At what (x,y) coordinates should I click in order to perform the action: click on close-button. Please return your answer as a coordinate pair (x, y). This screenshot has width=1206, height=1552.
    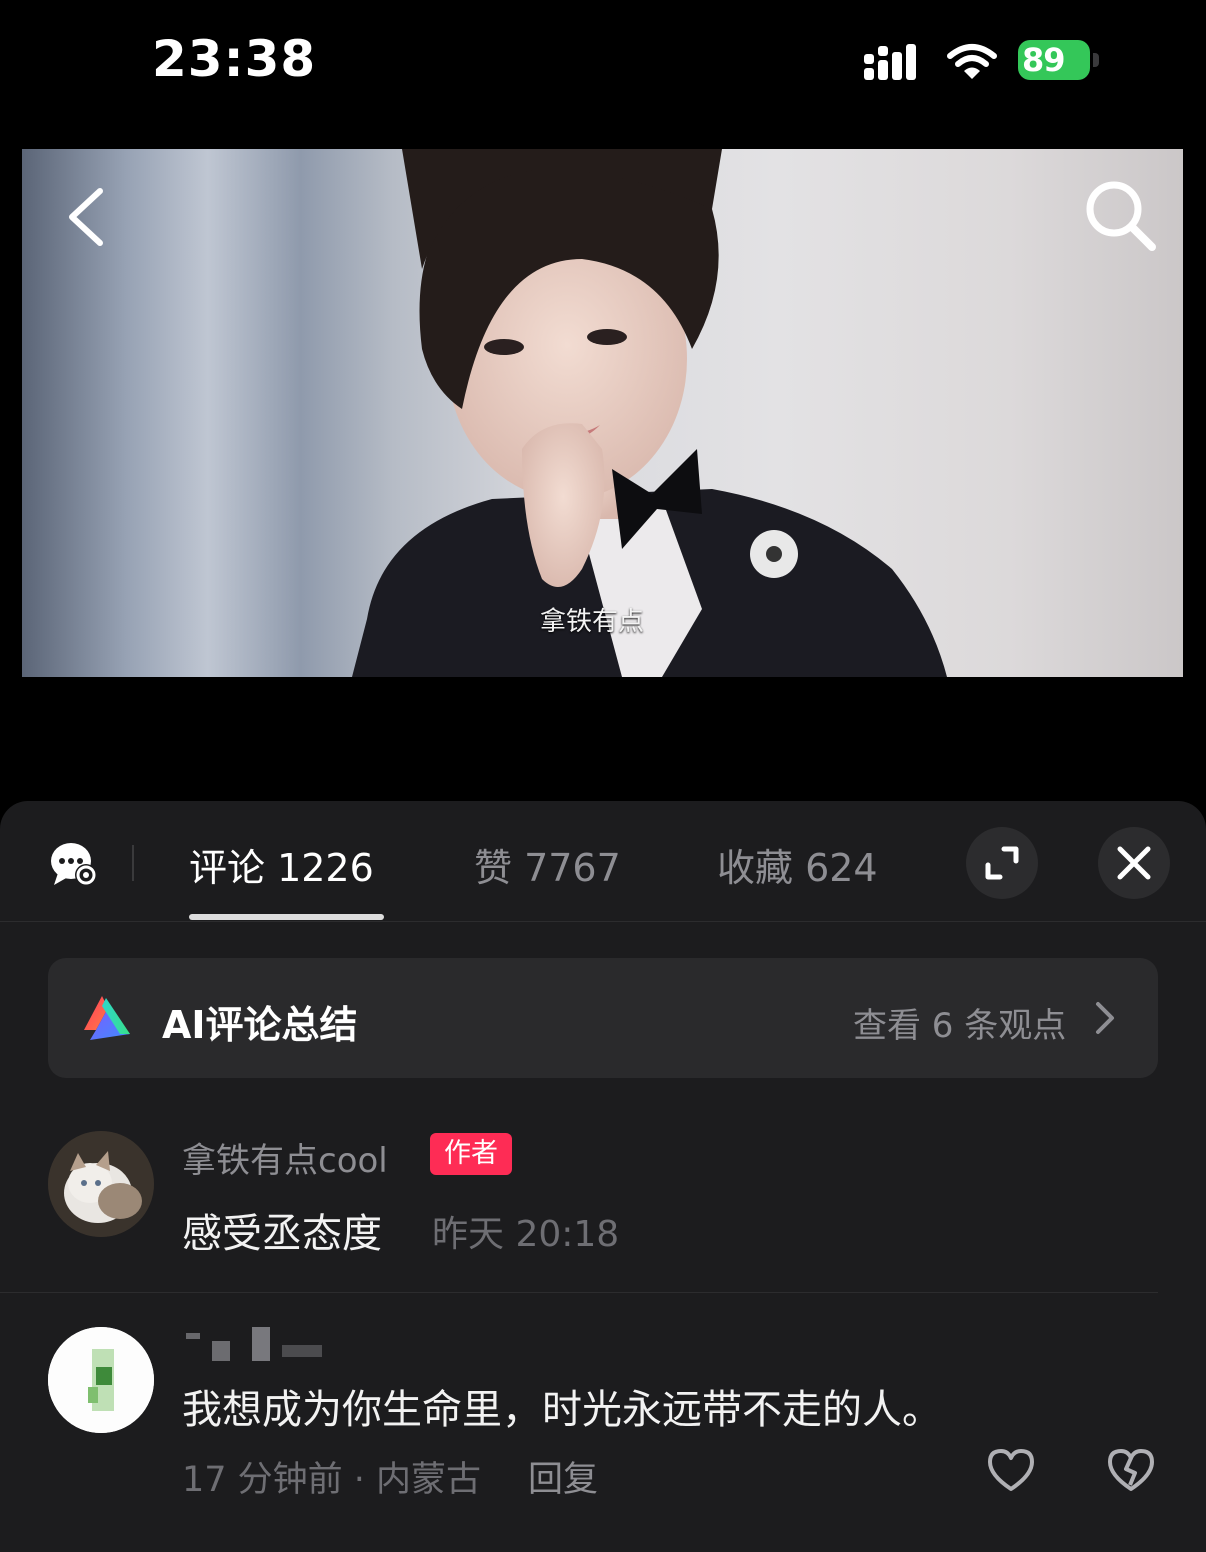
    Looking at the image, I should click on (1134, 863).